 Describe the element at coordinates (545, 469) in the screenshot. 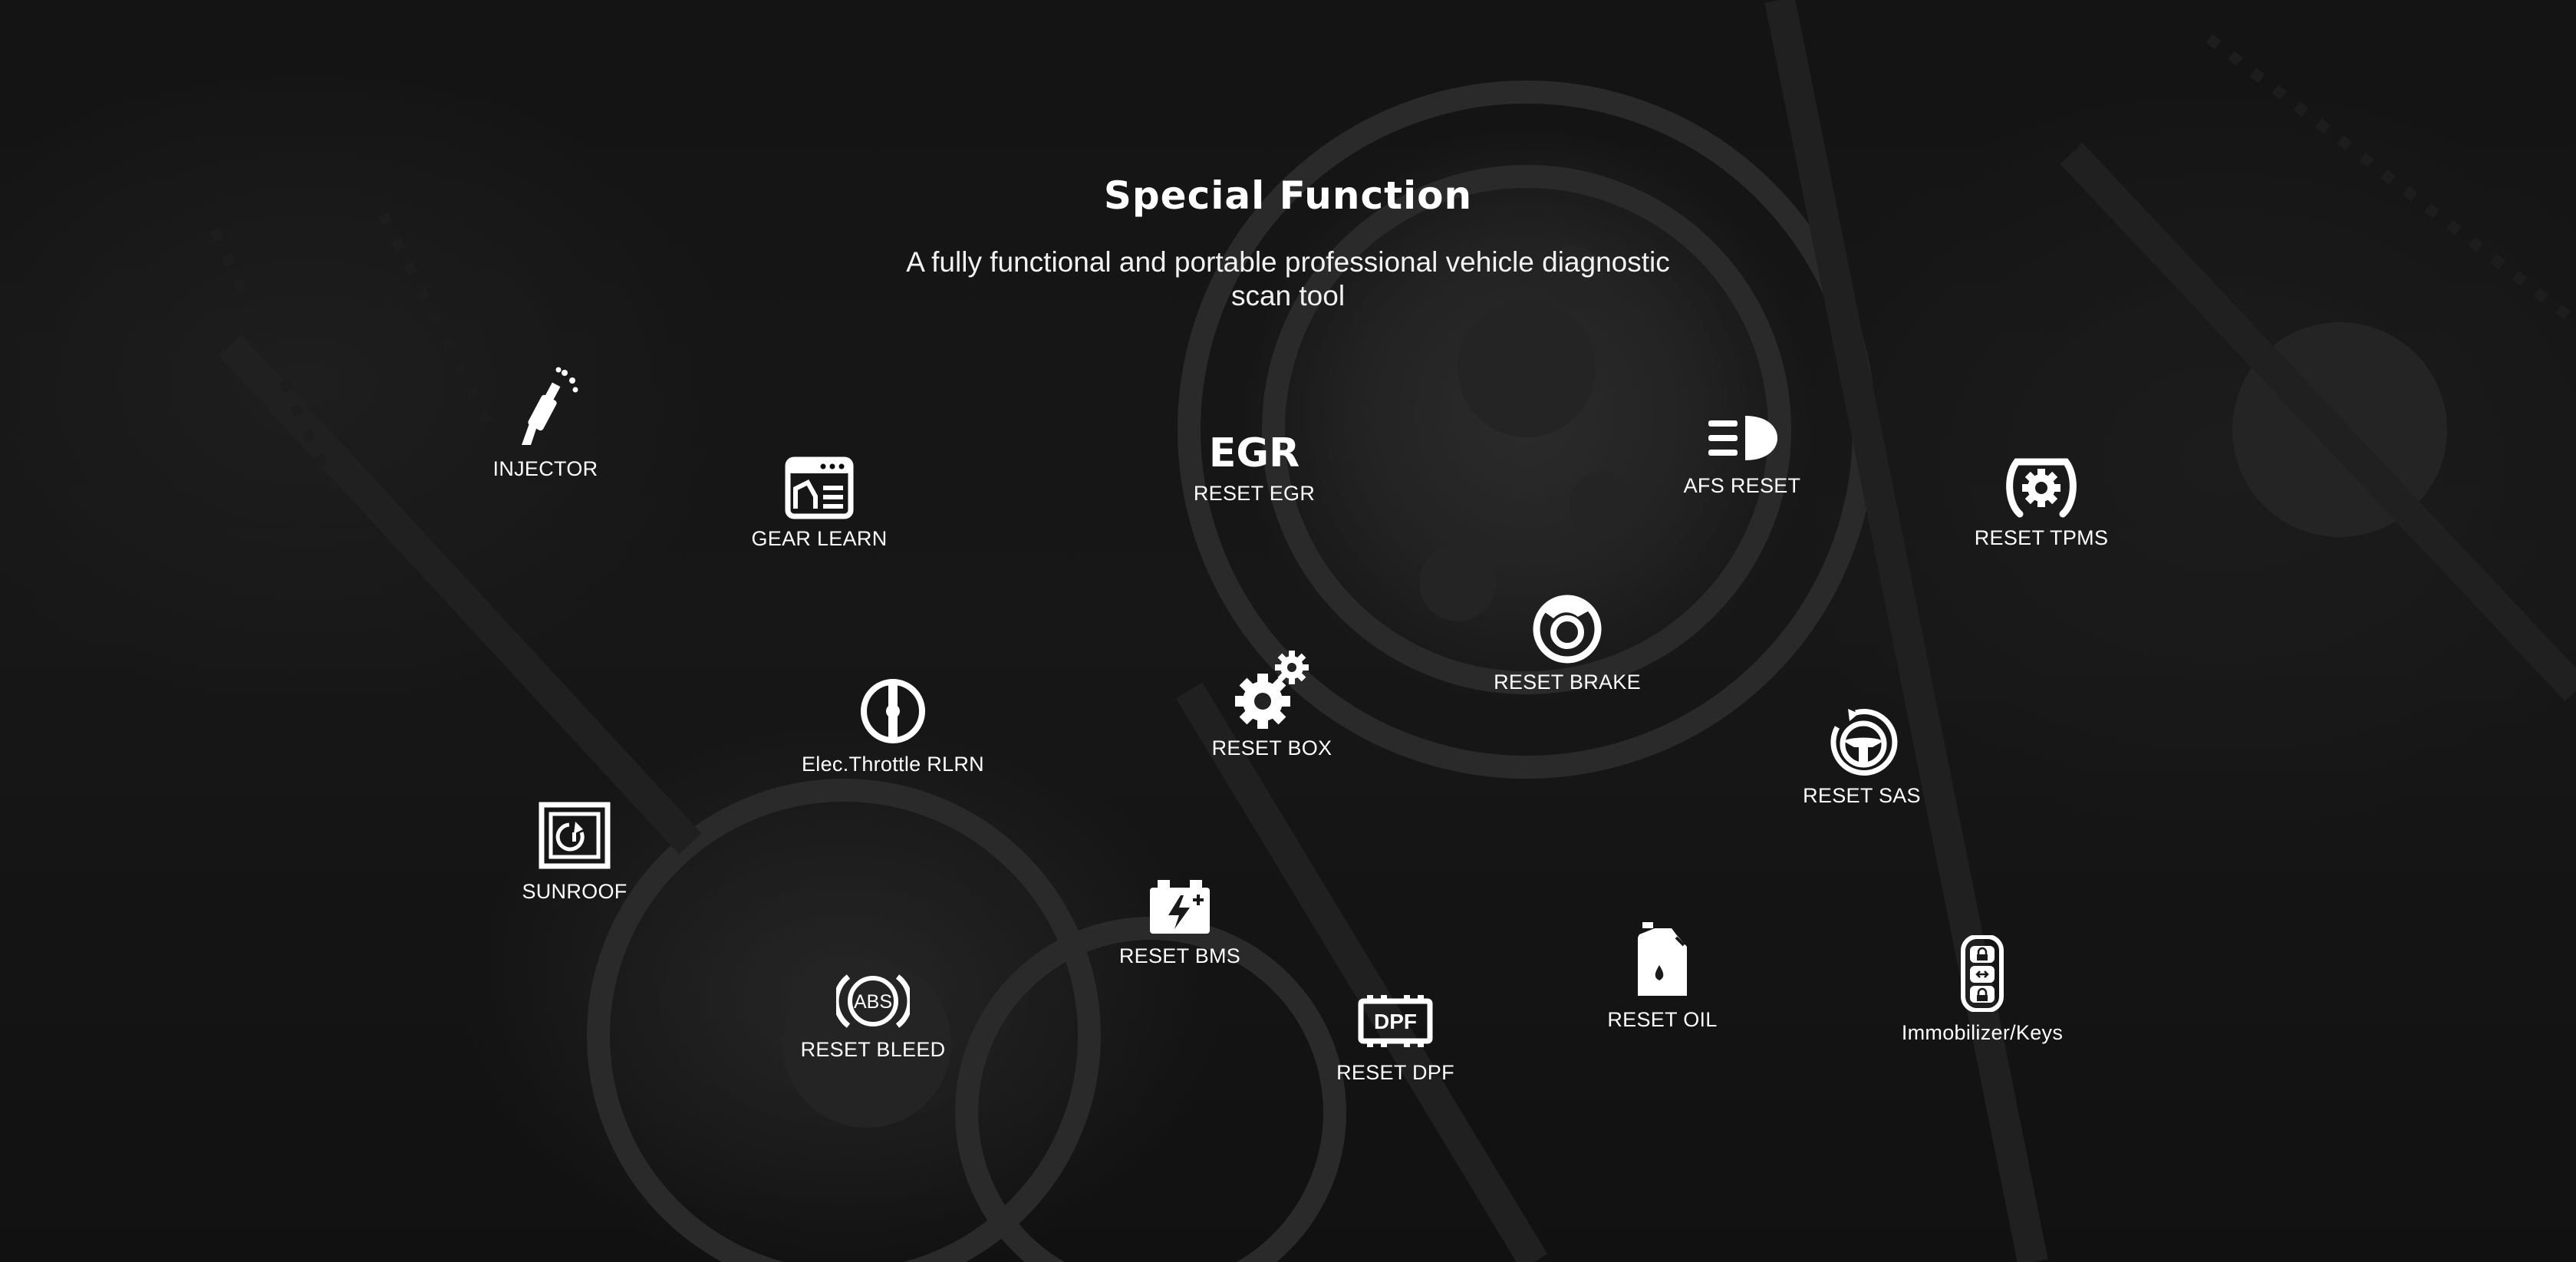

I see `feature-label: INJECTOR` at that location.